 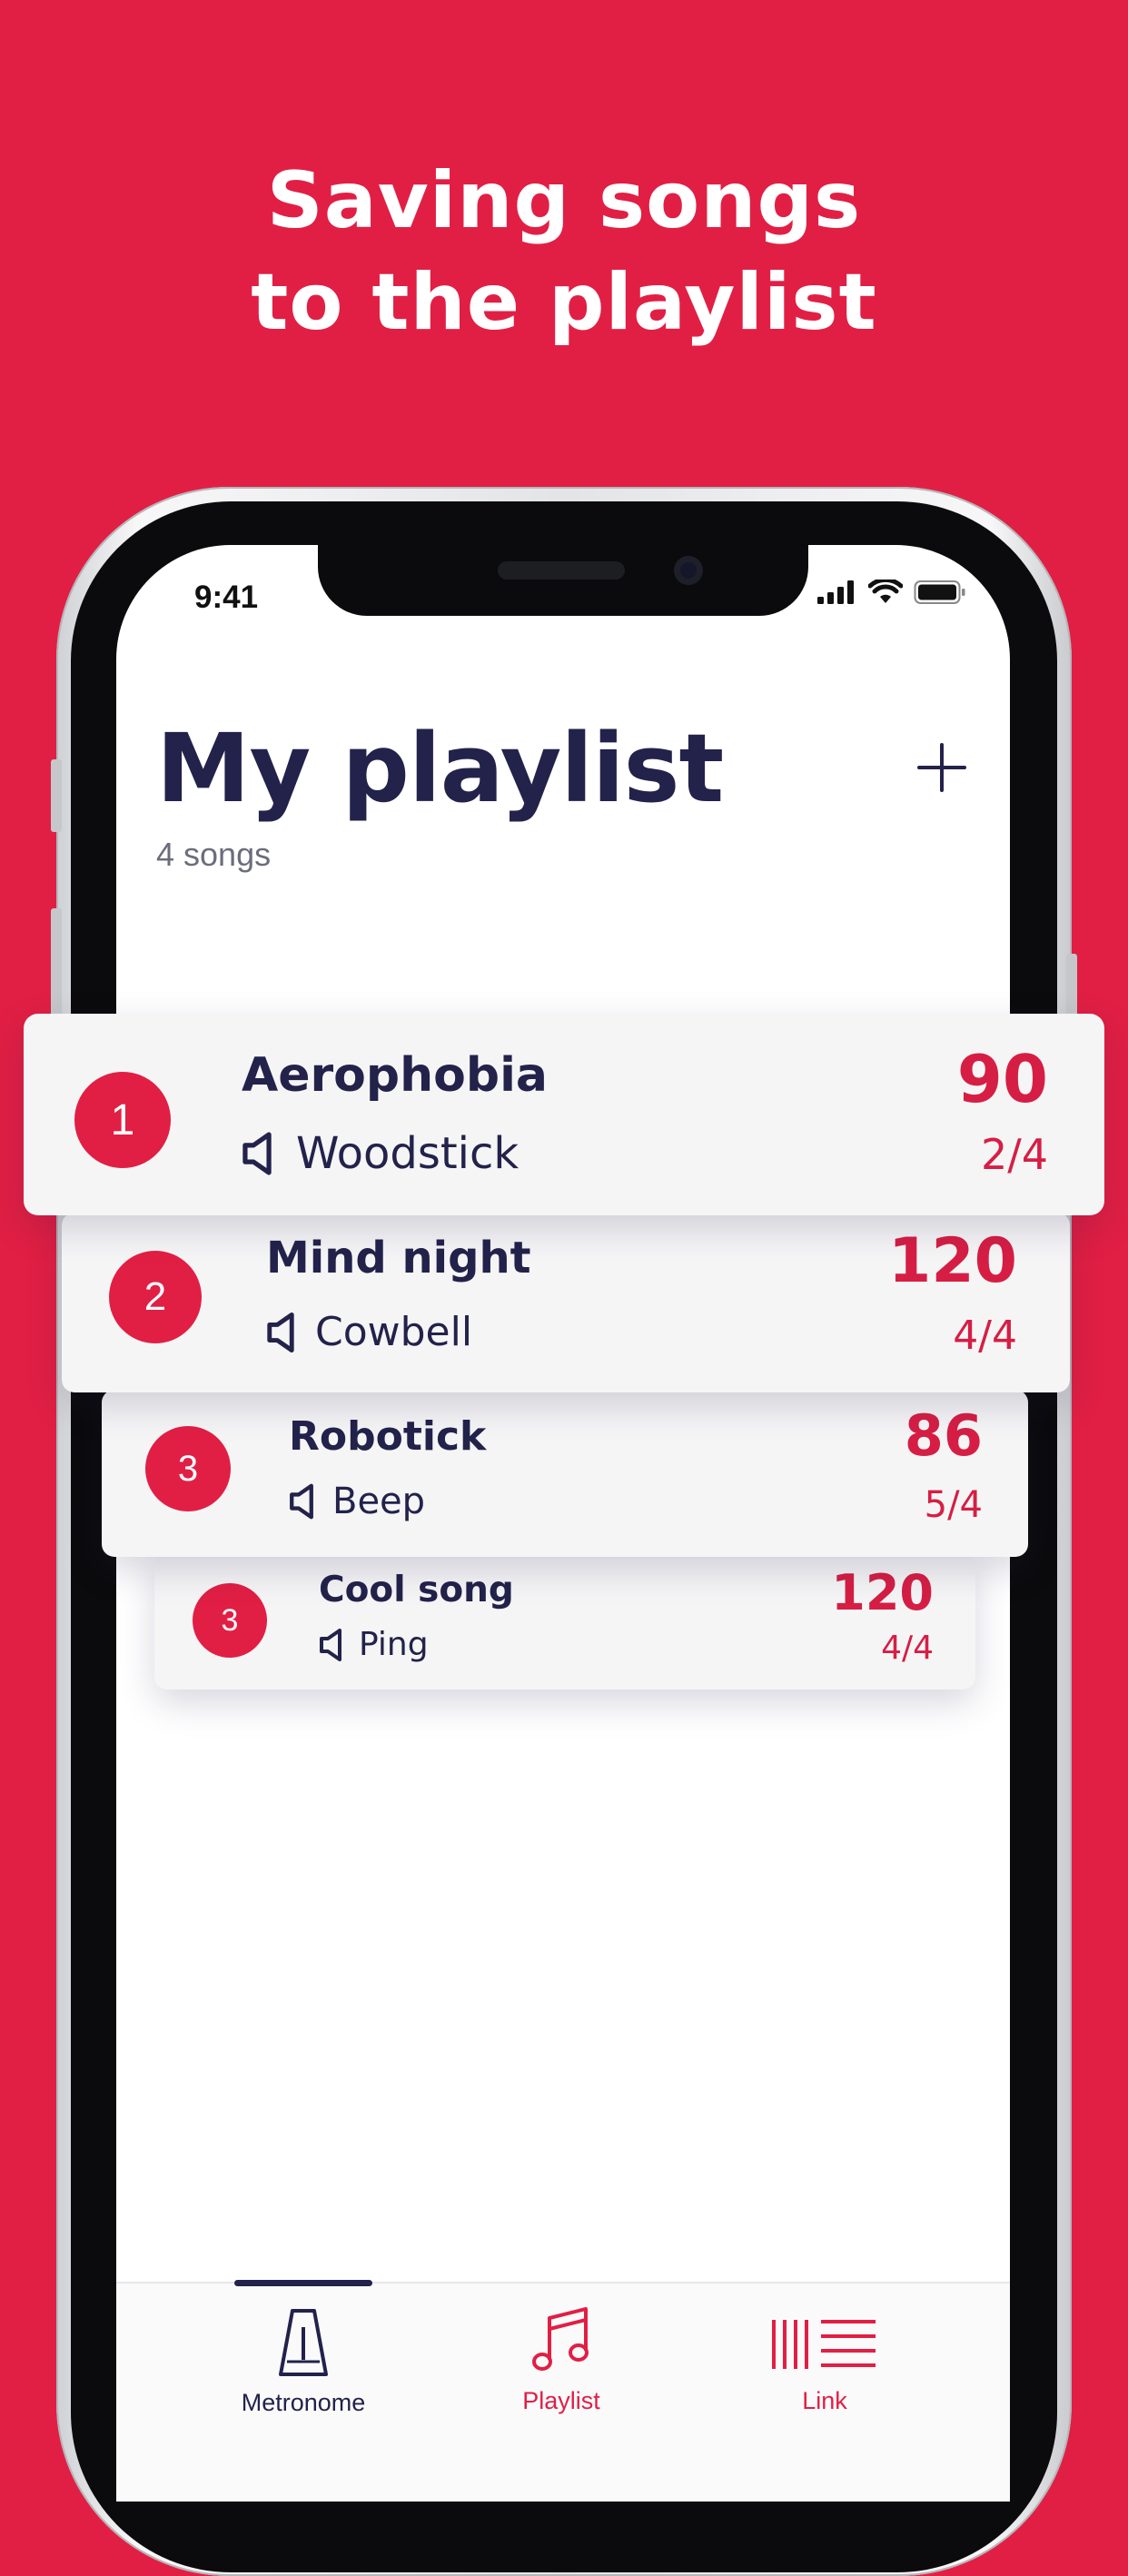 I want to click on tab-link: Link, so click(x=824, y=2374).